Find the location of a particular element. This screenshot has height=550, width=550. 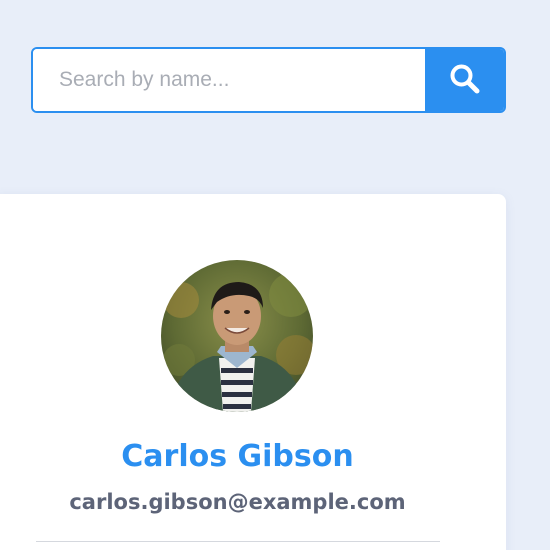

search-bar is located at coordinates (268, 80).